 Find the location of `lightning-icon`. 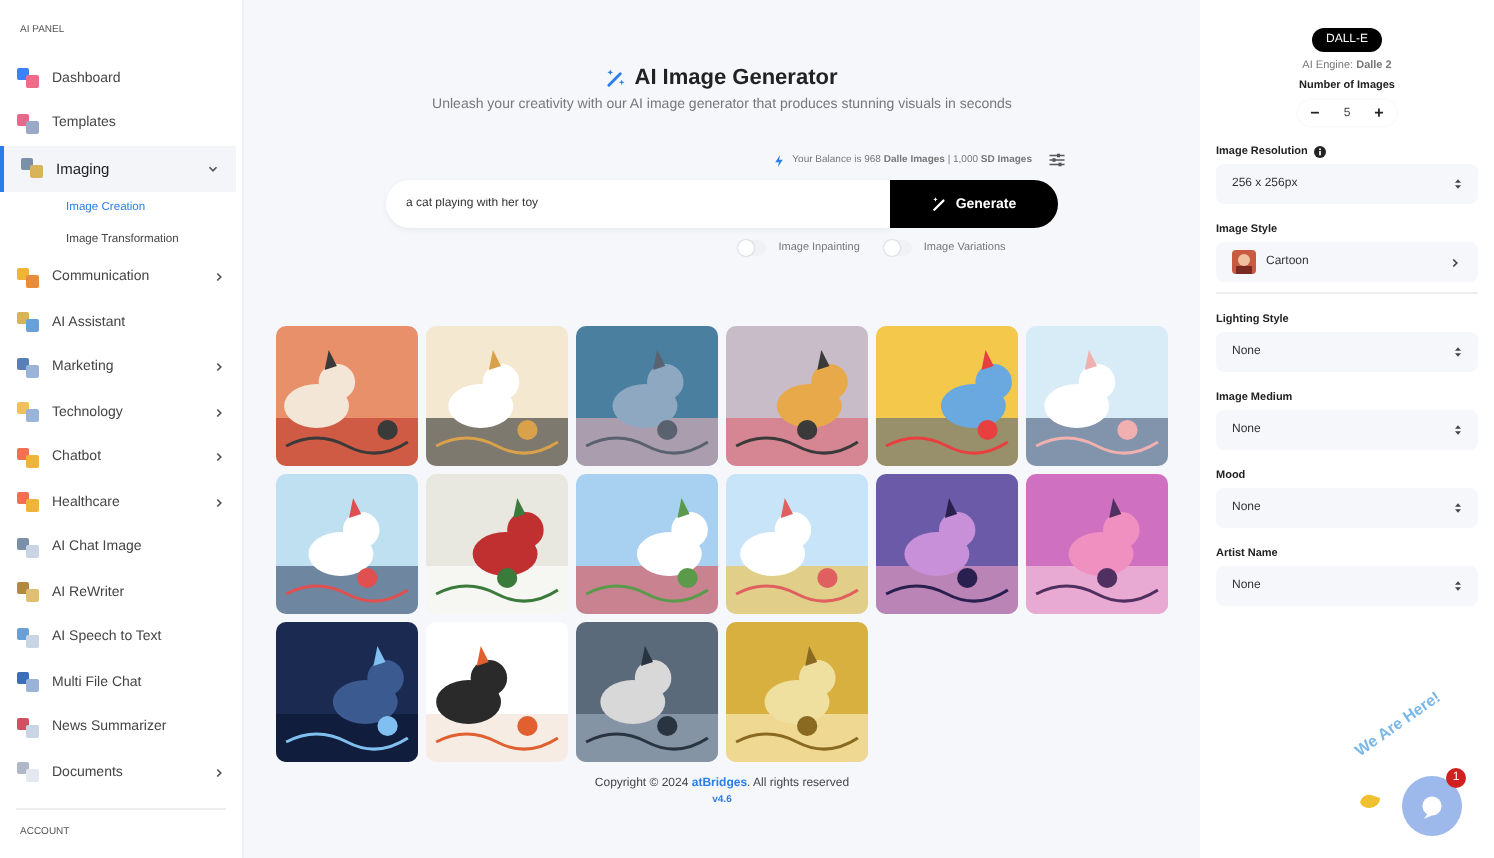

lightning-icon is located at coordinates (779, 160).